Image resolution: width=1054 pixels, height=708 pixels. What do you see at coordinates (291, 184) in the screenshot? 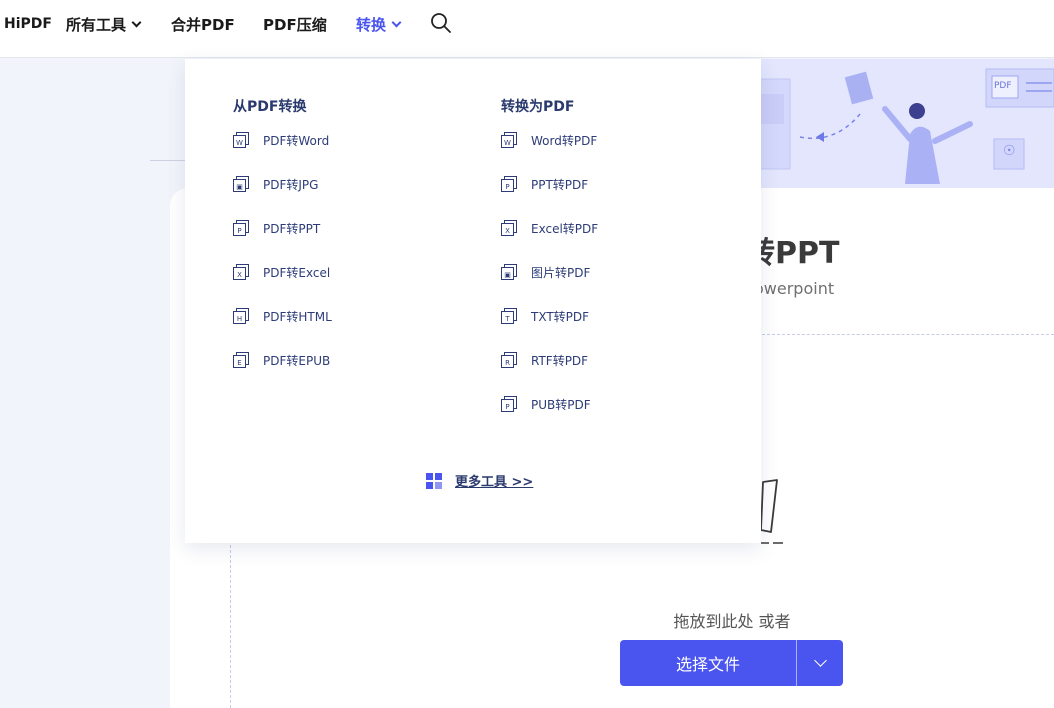
I see `menu-item-label: PDF转JPG` at bounding box center [291, 184].